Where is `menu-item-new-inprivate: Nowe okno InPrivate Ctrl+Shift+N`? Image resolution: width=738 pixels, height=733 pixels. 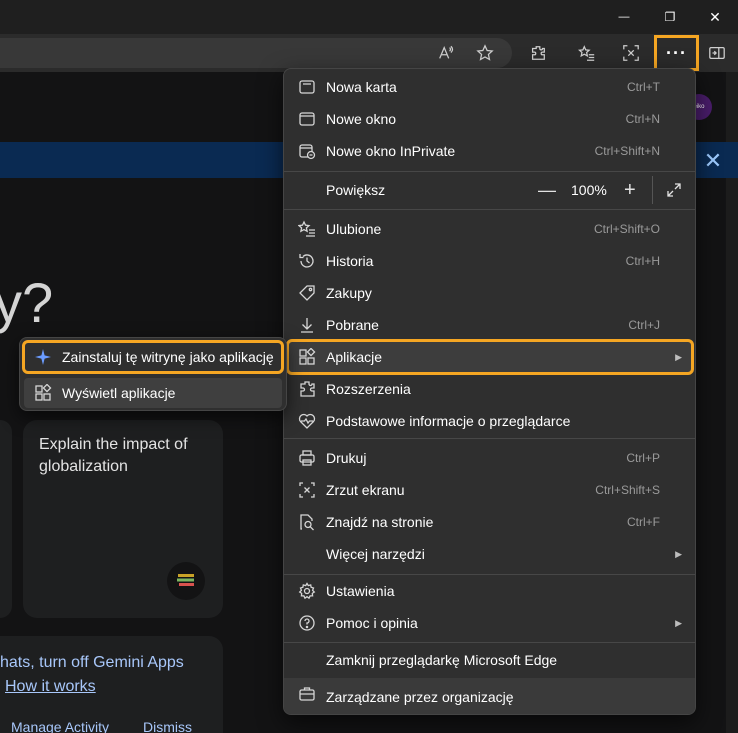 menu-item-new-inprivate: Nowe okno InPrivate Ctrl+Shift+N is located at coordinates (490, 151).